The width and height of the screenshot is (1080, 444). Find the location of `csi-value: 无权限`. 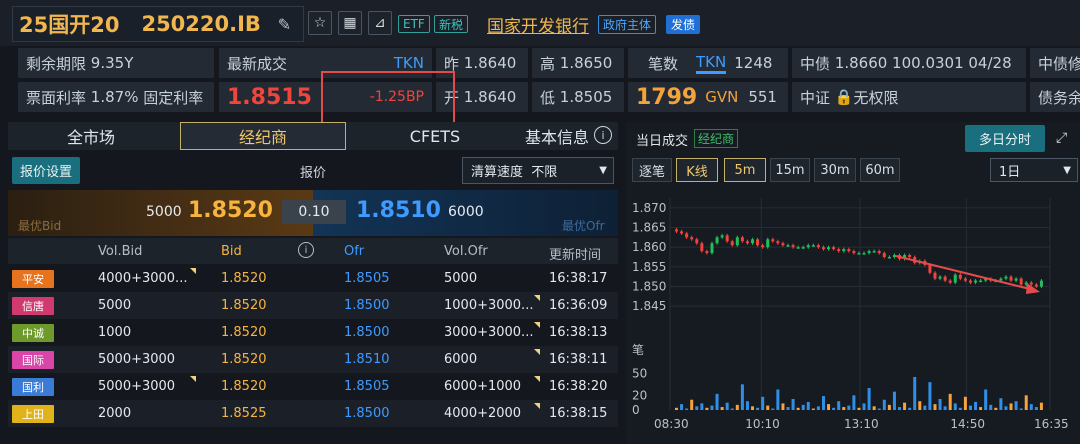

csi-value: 无权限 is located at coordinates (876, 97).